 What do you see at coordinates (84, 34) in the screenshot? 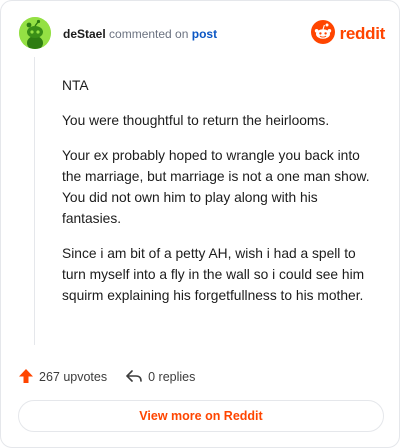
I see `username: deStael` at bounding box center [84, 34].